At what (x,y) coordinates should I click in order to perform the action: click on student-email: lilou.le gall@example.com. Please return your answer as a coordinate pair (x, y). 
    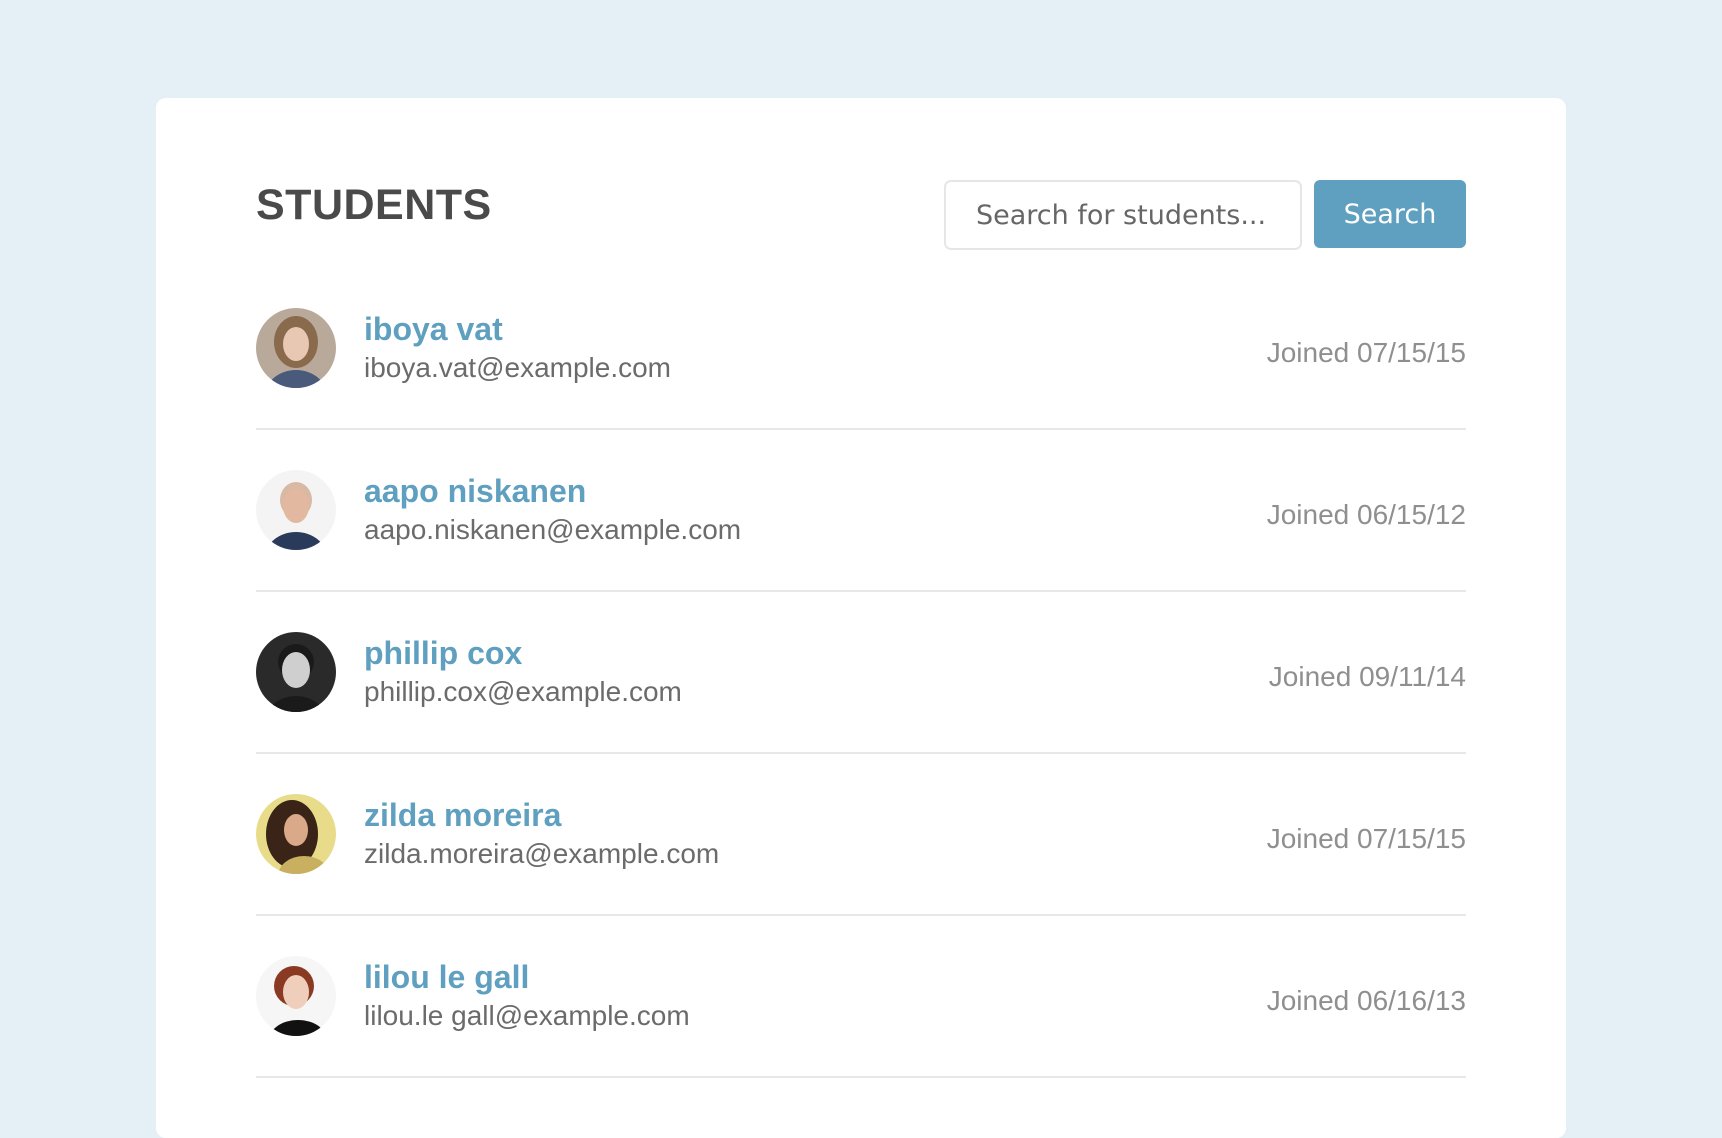
    Looking at the image, I should click on (527, 1015).